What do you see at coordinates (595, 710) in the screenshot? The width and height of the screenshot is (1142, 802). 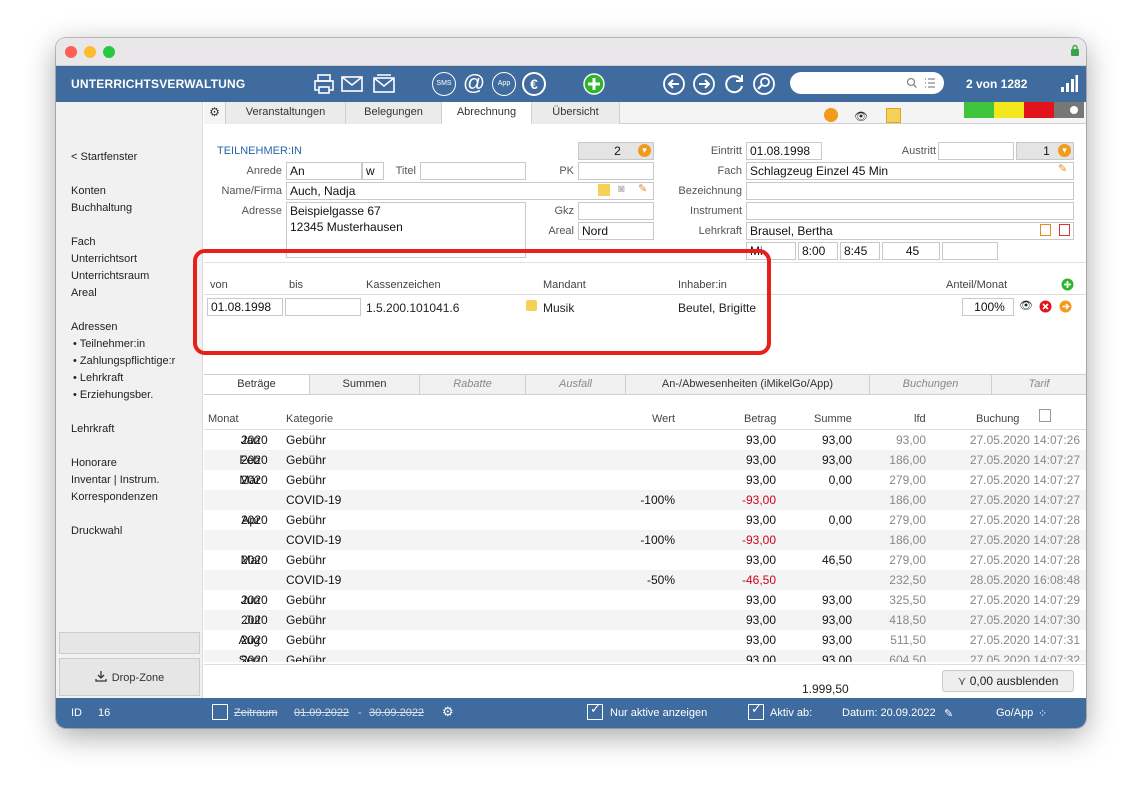 I see `nur-aktive-checkbox: ✓` at bounding box center [595, 710].